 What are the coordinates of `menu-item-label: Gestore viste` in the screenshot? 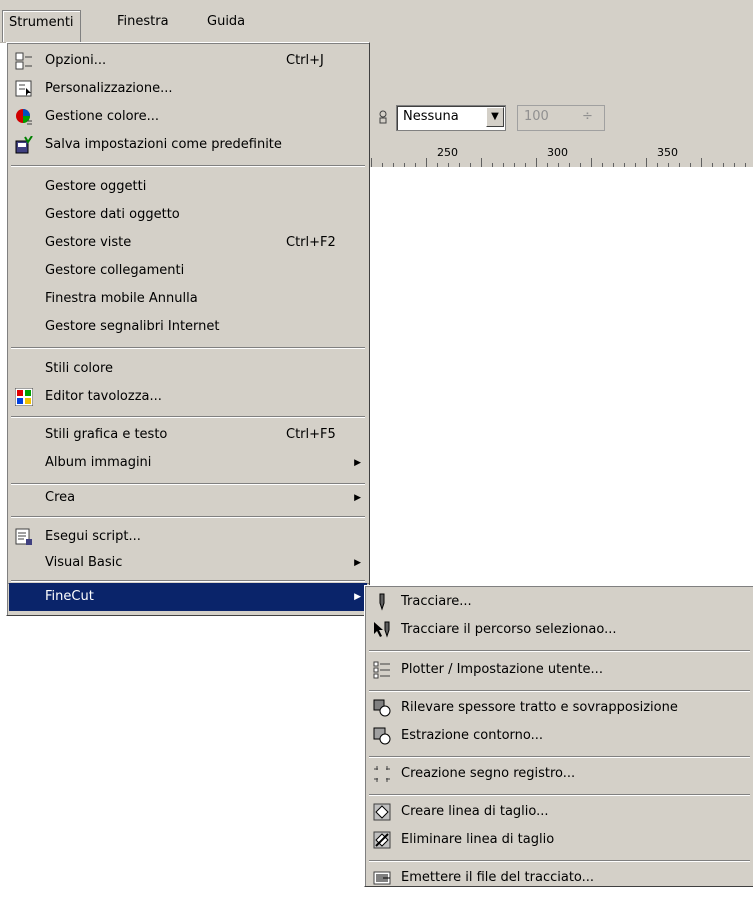 It's located at (88, 242).